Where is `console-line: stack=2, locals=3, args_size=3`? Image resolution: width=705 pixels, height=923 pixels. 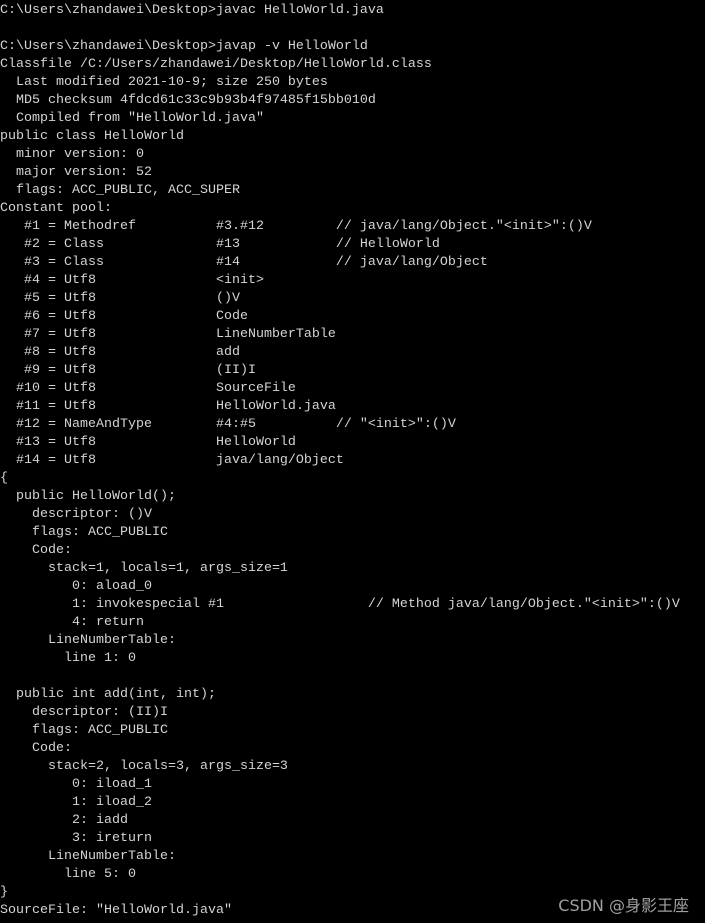 console-line: stack=2, locals=3, args_size=3 is located at coordinates (144, 766).